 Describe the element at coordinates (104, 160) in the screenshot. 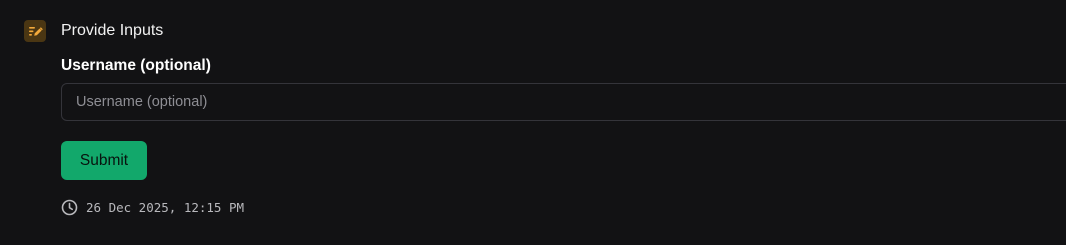

I see `submit-button: Submit` at that location.